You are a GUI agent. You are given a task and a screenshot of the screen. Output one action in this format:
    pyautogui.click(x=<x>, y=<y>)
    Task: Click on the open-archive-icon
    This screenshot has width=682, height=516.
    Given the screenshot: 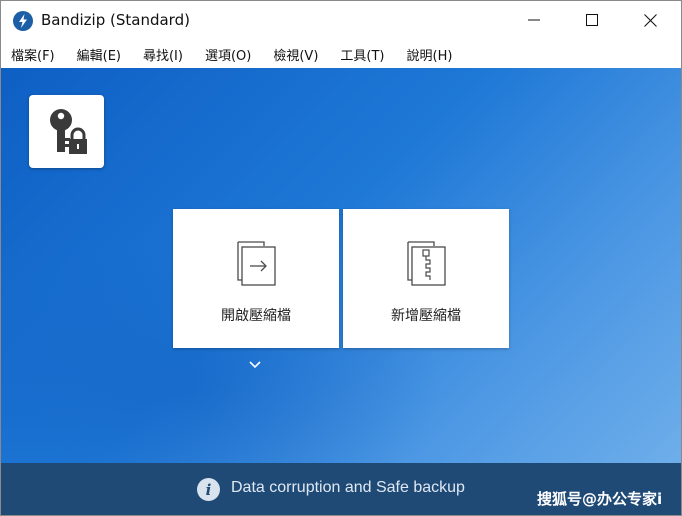 What is the action you would take?
    pyautogui.click(x=257, y=265)
    